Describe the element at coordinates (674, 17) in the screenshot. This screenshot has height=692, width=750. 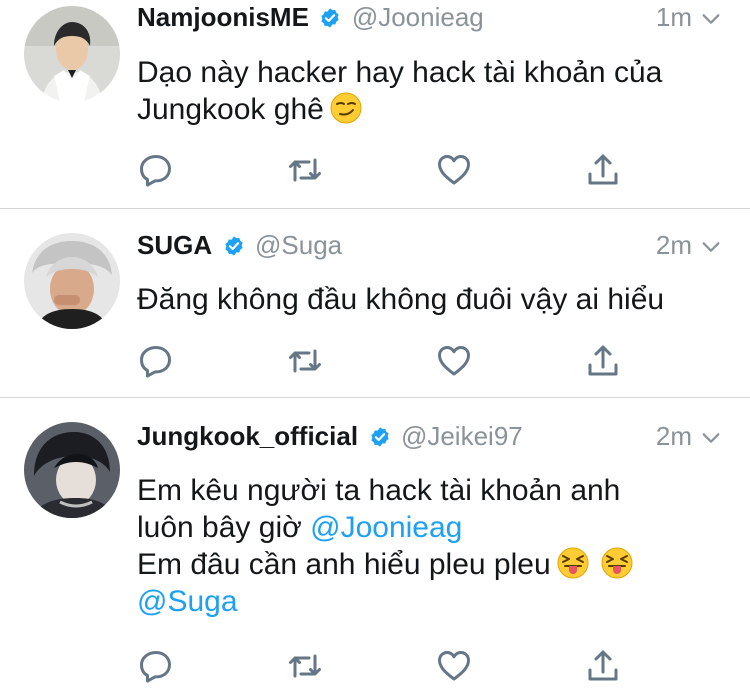
I see `timestamp: 1m` at that location.